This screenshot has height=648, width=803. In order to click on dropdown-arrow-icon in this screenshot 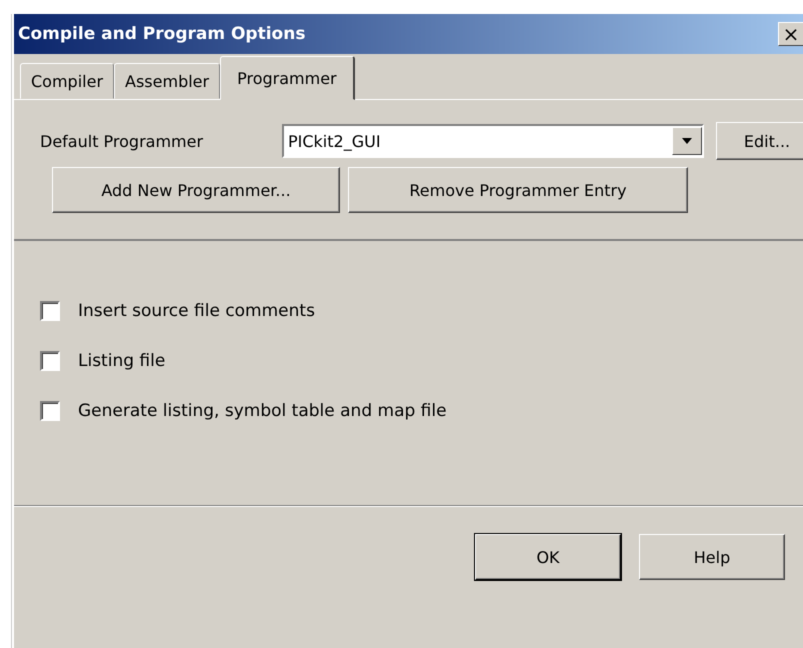, I will do `click(687, 141)`.